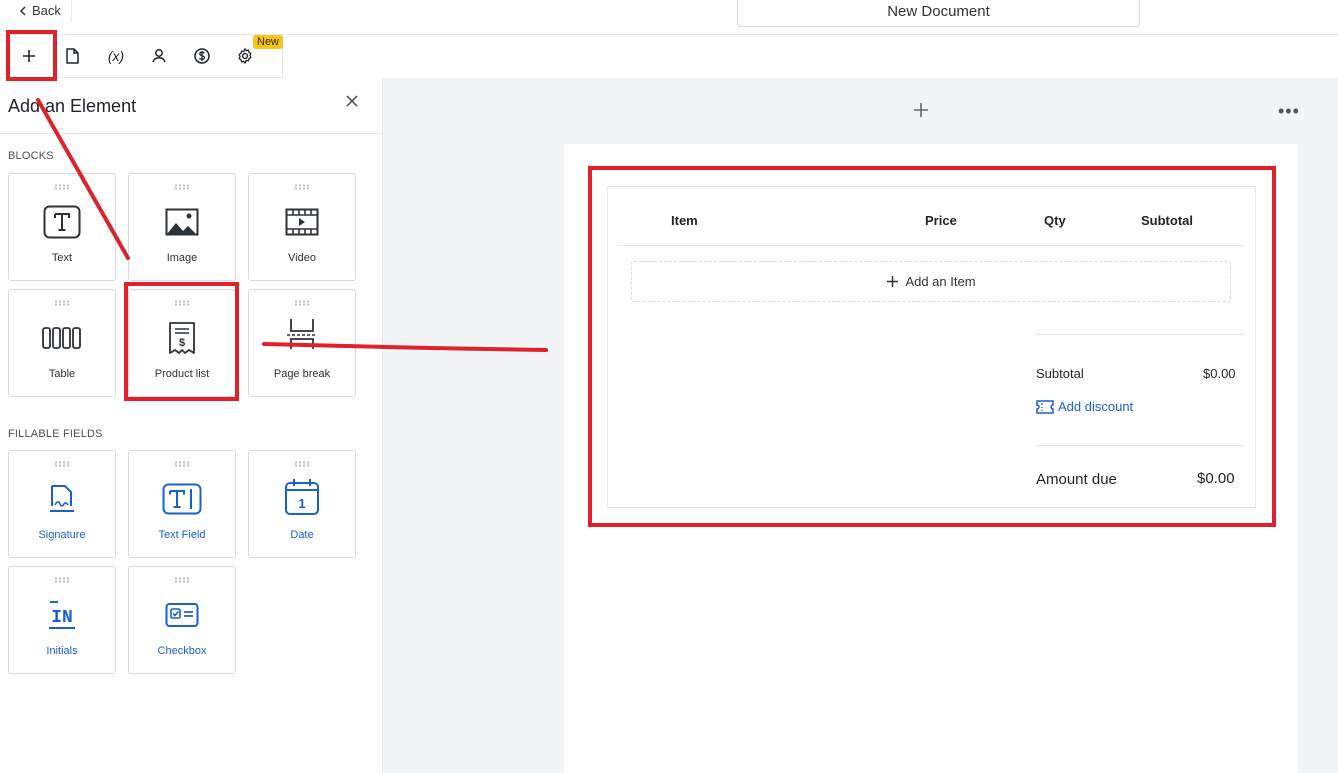  Describe the element at coordinates (352, 101) in the screenshot. I see `close-icon` at that location.